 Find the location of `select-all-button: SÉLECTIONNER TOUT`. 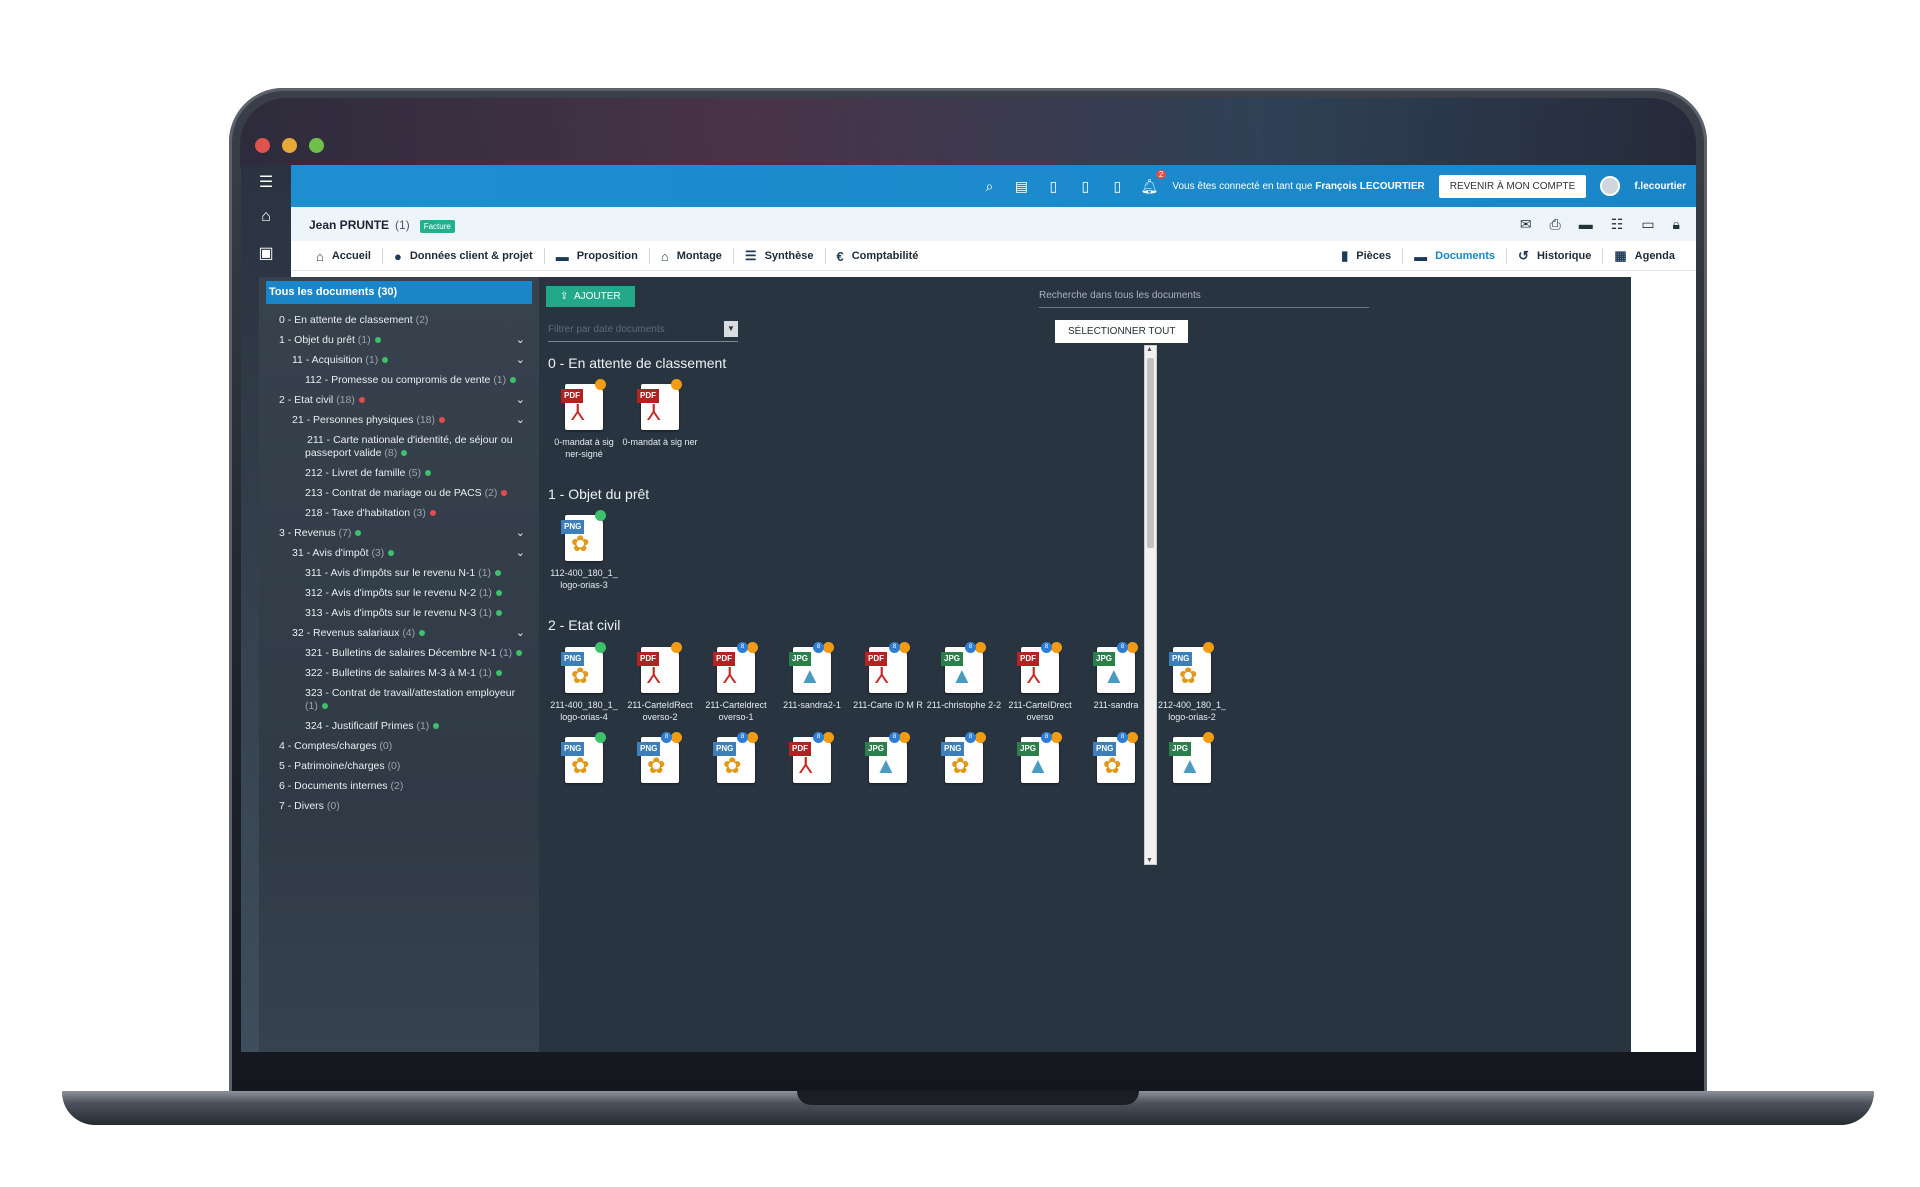

select-all-button: SÉLECTIONNER TOUT is located at coordinates (1122, 331).